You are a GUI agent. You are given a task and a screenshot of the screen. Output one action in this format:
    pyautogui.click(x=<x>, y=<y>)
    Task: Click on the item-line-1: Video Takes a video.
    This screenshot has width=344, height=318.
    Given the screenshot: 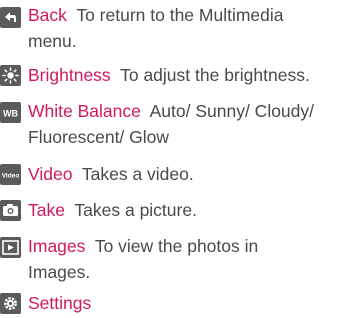 What is the action you would take?
    pyautogui.click(x=111, y=174)
    